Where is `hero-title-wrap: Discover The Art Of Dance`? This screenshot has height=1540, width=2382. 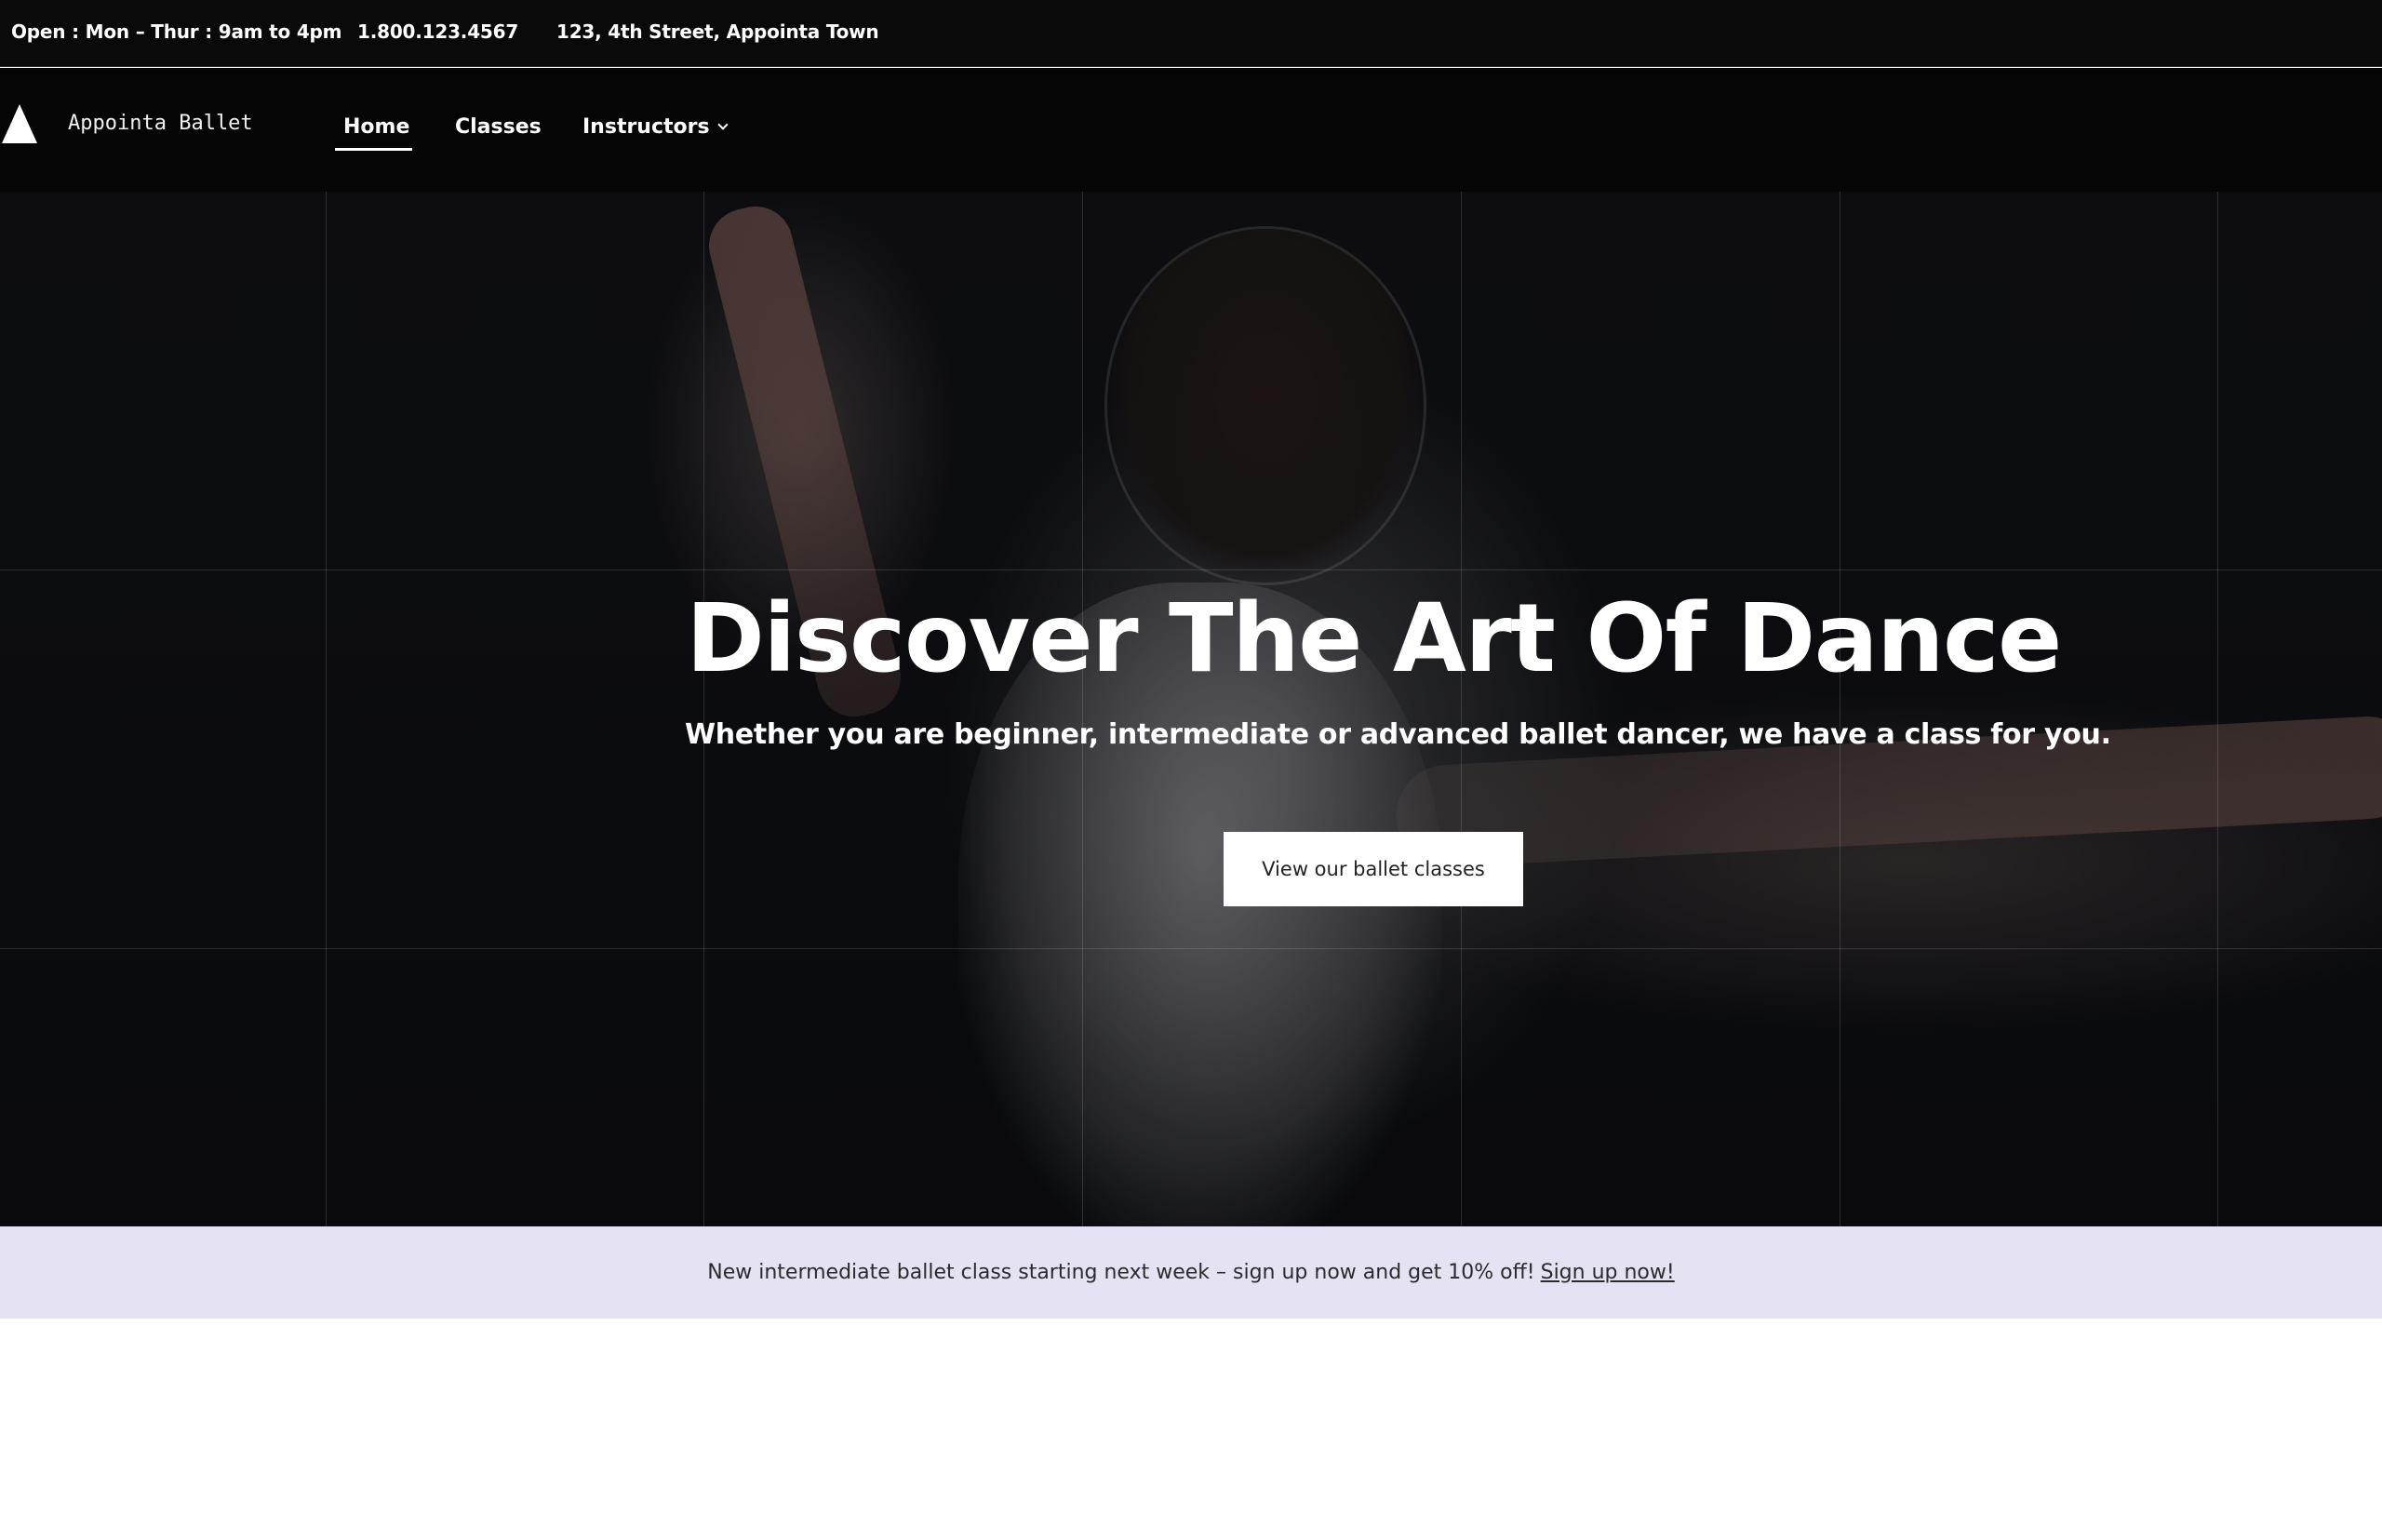
hero-title-wrap: Discover The Art Of Dance is located at coordinates (1373, 639).